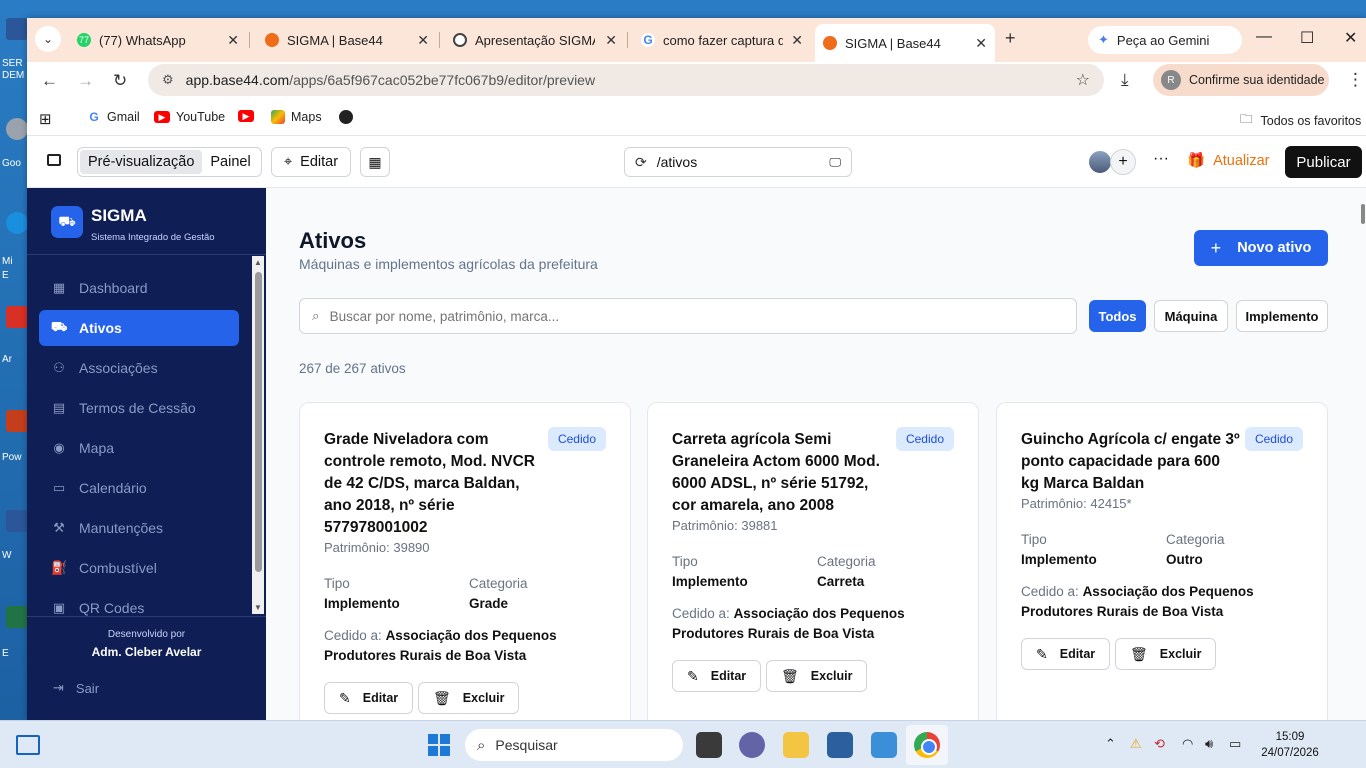 This screenshot has height=768, width=1366. Describe the element at coordinates (17, 421) in the screenshot. I see `powerpoint-icon` at that location.